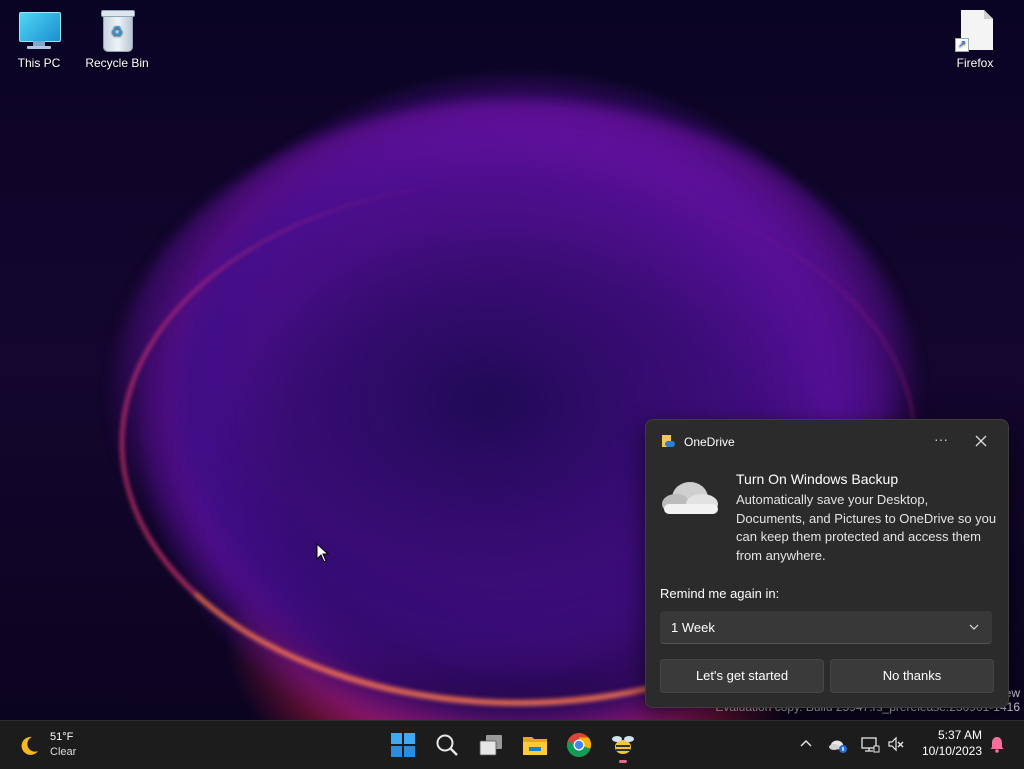 The width and height of the screenshot is (1024, 769). I want to click on file-explorer-icon, so click(535, 746).